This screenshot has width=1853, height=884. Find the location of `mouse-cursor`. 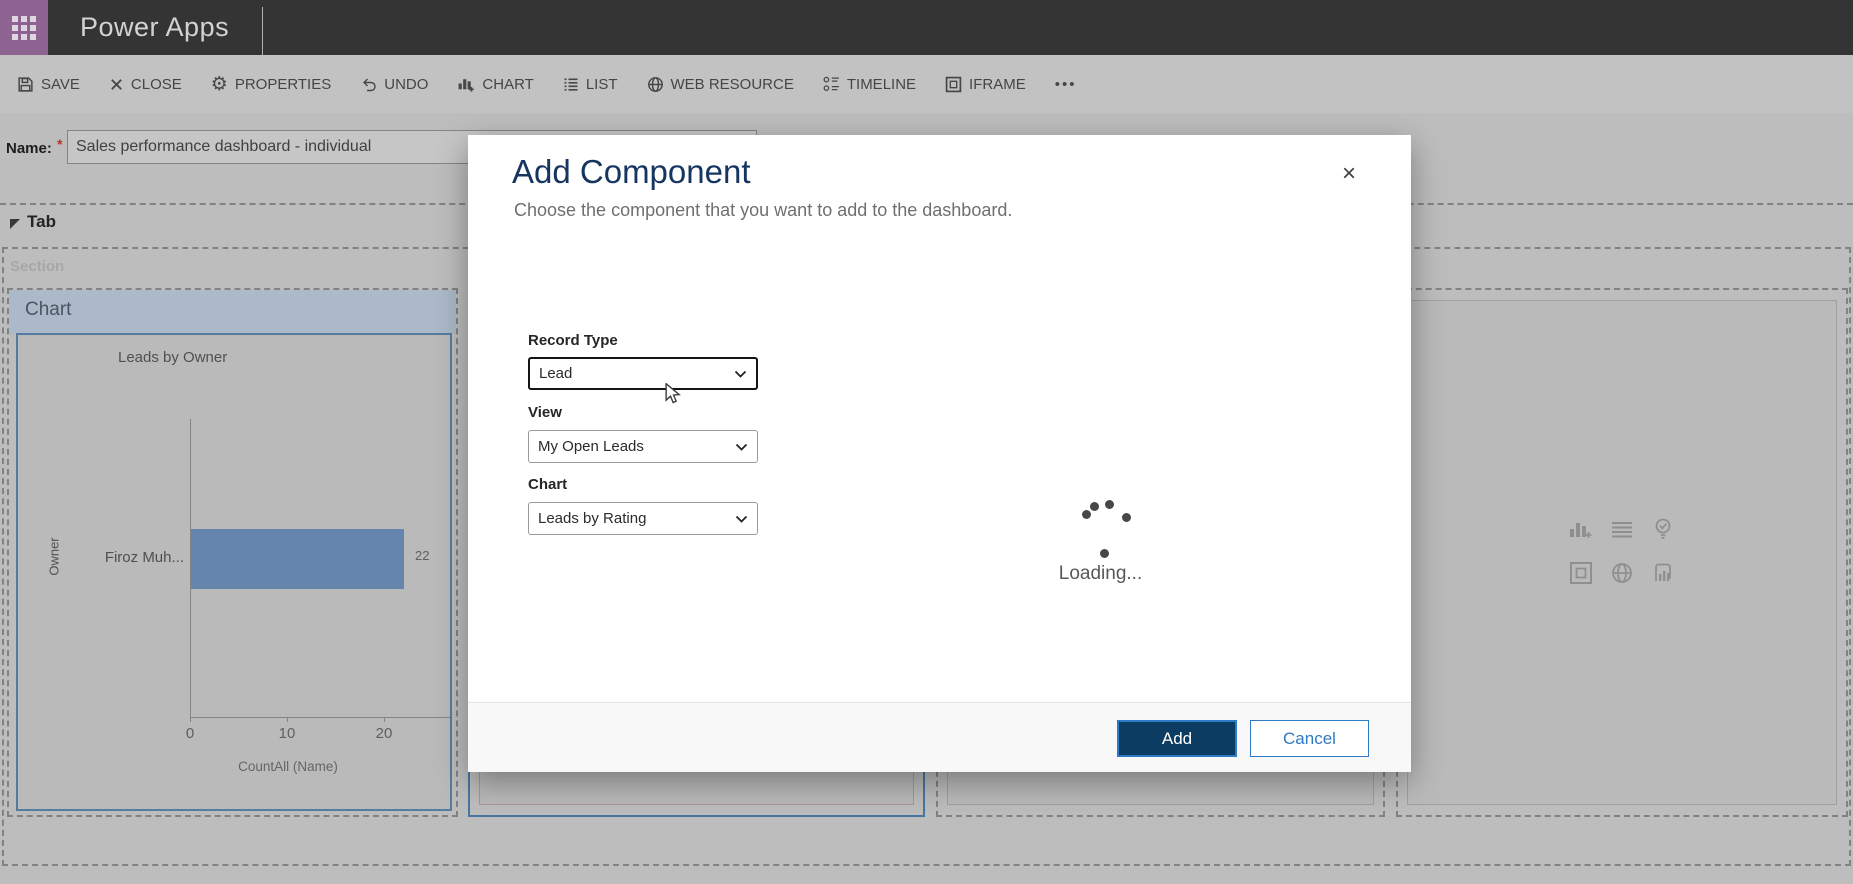

mouse-cursor is located at coordinates (673, 393).